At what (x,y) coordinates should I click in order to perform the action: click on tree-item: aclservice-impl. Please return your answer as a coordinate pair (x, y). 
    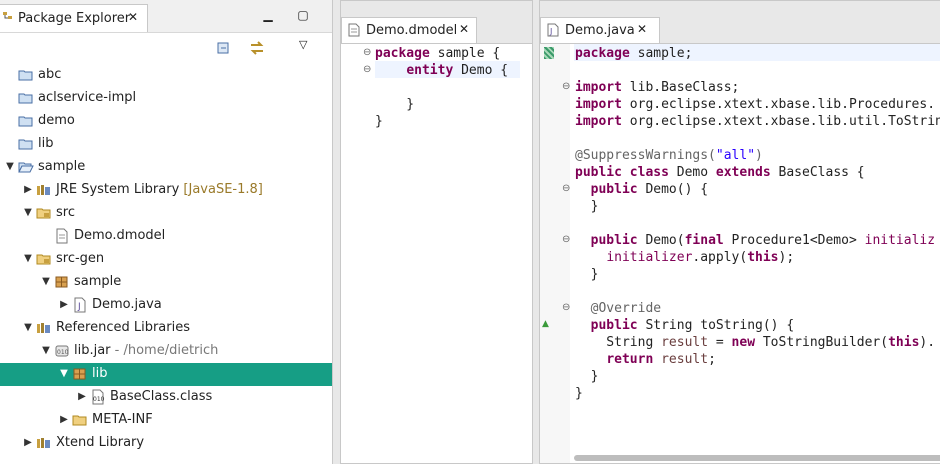
    Looking at the image, I should click on (166, 98).